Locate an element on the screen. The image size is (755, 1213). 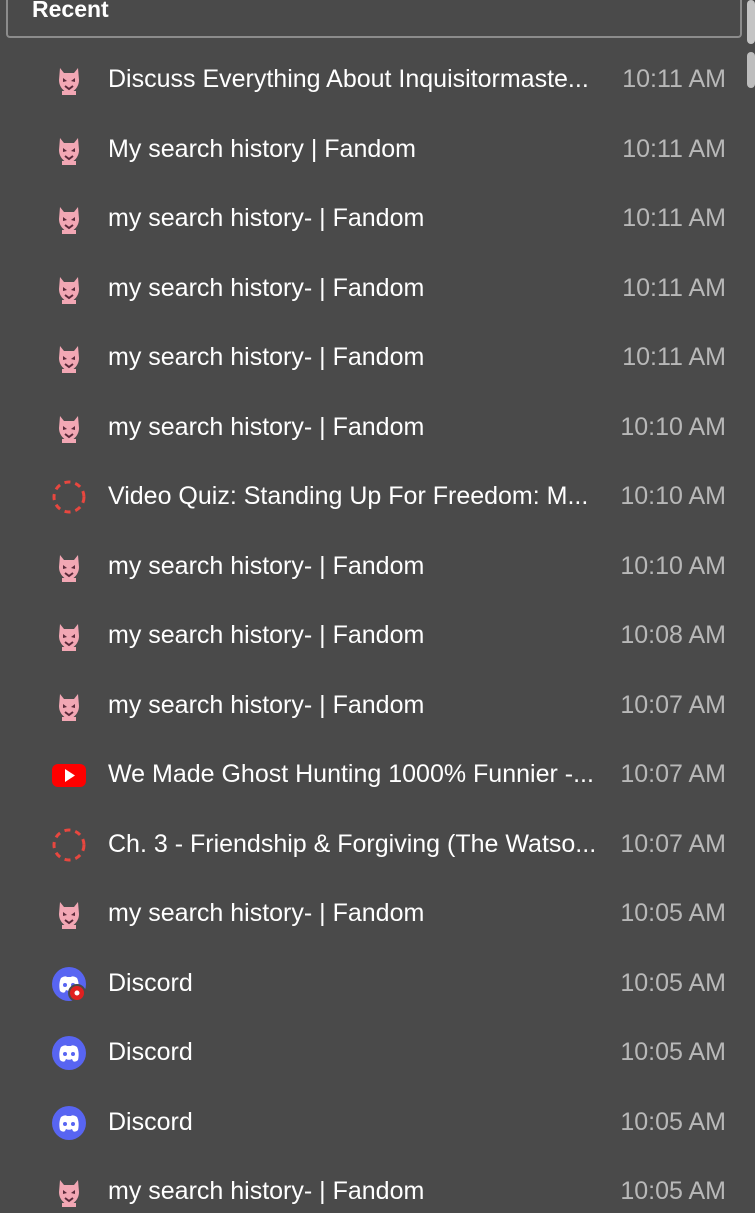
history-item: my search history- | Fandom 10:08 AM is located at coordinates (377, 636).